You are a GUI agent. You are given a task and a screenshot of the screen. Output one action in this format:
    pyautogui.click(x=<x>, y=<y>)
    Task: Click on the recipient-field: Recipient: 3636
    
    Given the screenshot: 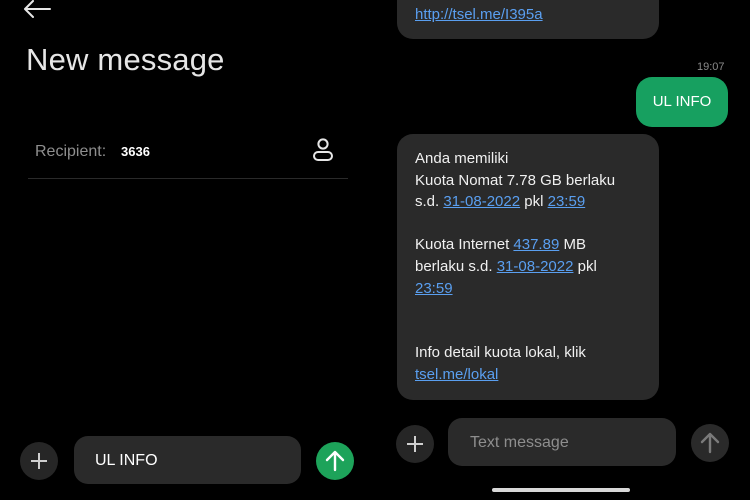 What is the action you would take?
    pyautogui.click(x=188, y=152)
    